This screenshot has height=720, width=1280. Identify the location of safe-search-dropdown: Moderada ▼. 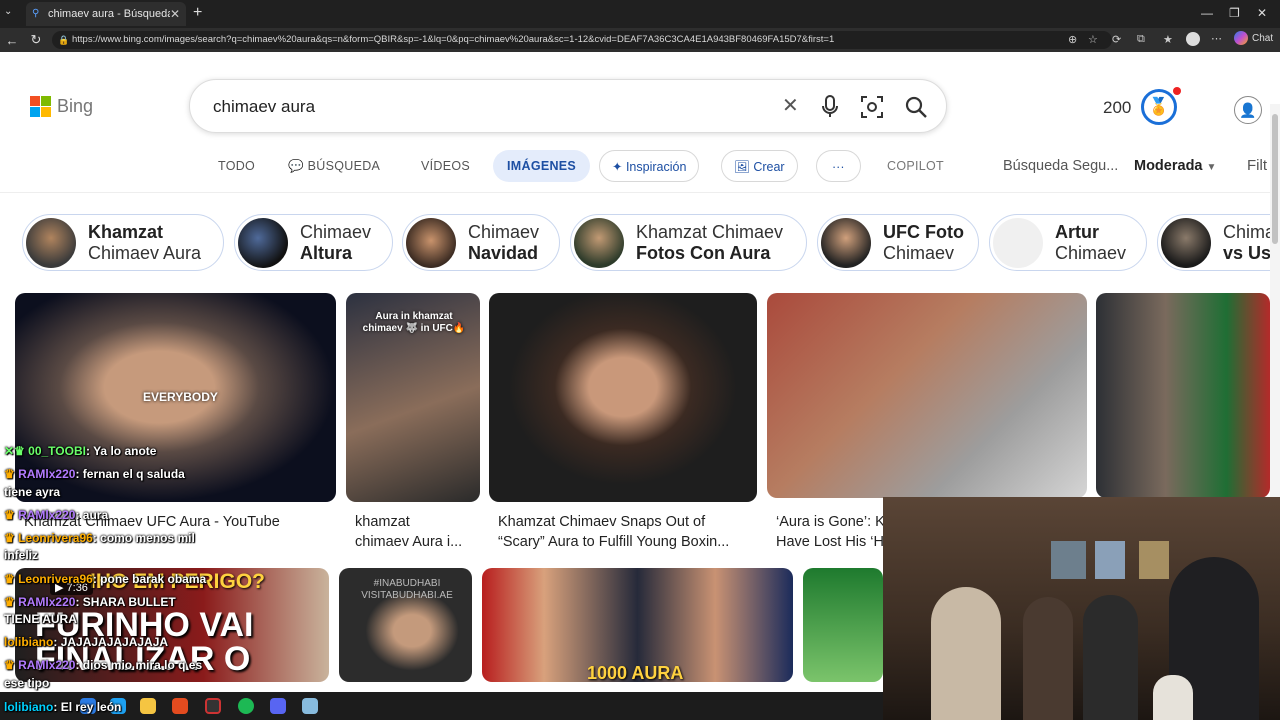
(1175, 166).